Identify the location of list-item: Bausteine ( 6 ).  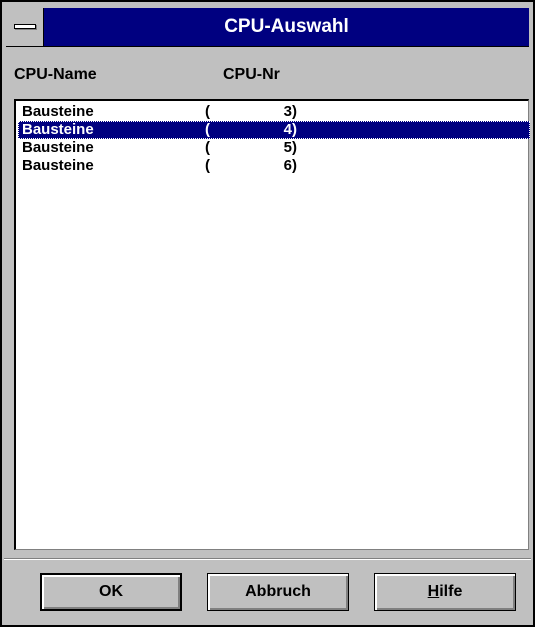
(274, 166).